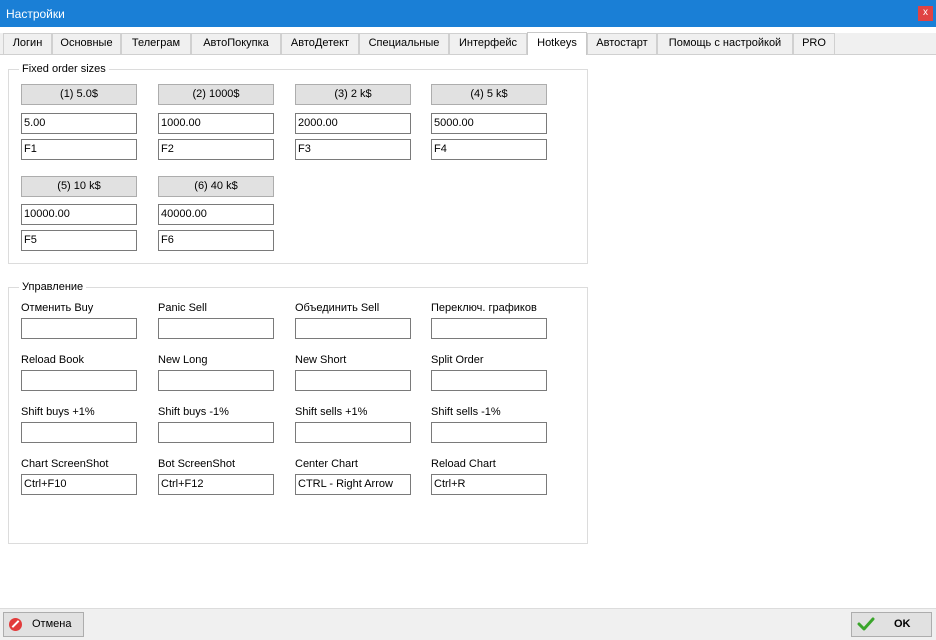  Describe the element at coordinates (182, 308) in the screenshot. I see `hotkey-label-panic-sell: Panic Sell` at that location.